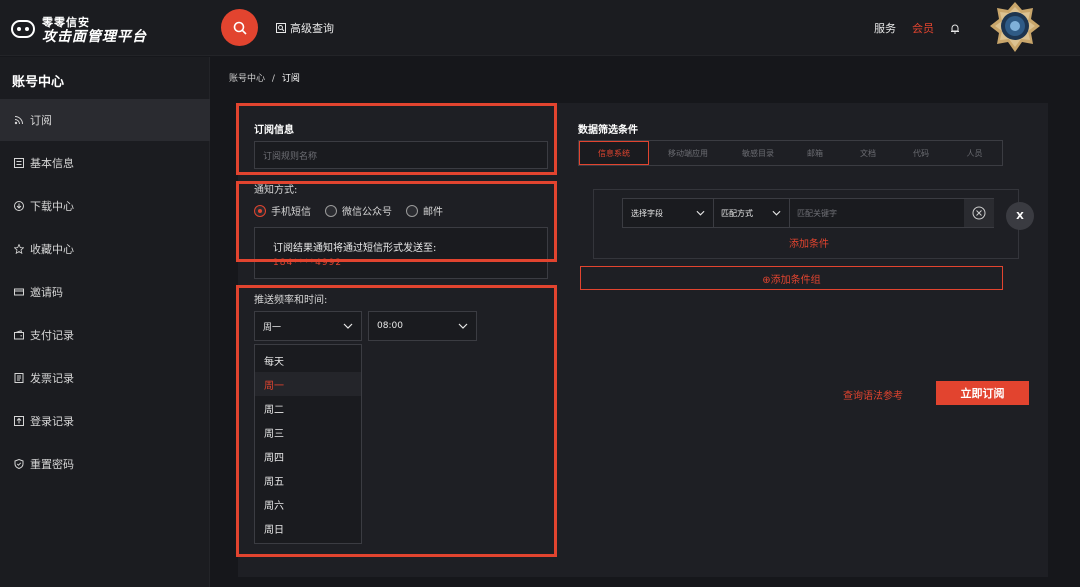 This screenshot has height=587, width=1080. What do you see at coordinates (540, 28) in the screenshot?
I see `top-bar: 零零信安 攻击面管理平台 高级查询 服务 会员` at bounding box center [540, 28].